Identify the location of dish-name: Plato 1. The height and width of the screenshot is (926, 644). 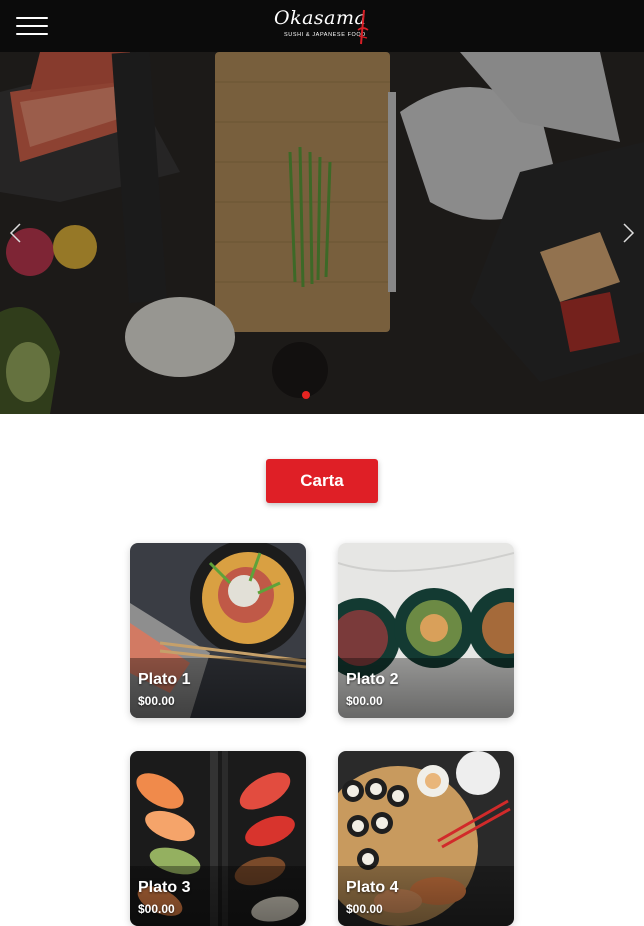
(164, 679).